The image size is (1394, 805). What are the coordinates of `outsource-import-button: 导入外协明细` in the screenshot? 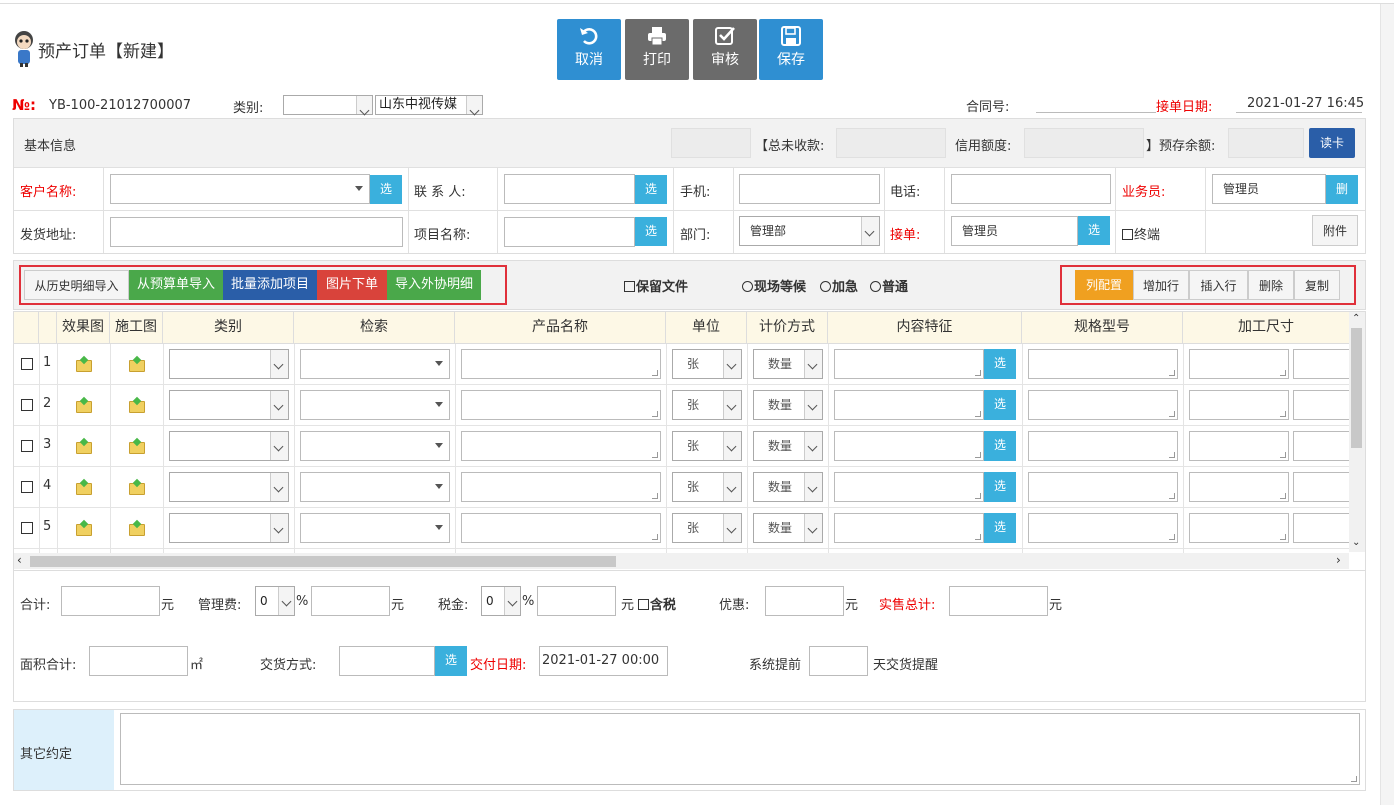 It's located at (434, 285).